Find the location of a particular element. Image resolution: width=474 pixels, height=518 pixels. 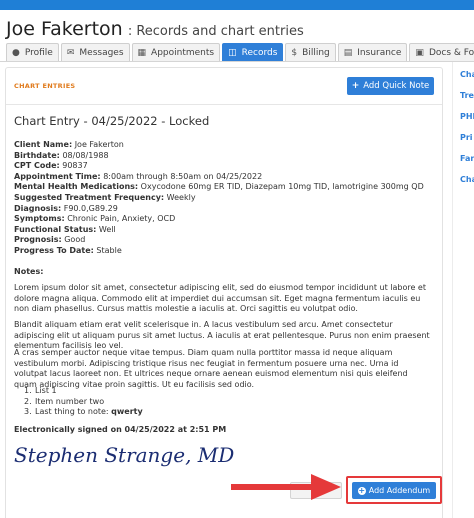

field-row: Functional Status: Well is located at coordinates (219, 230).